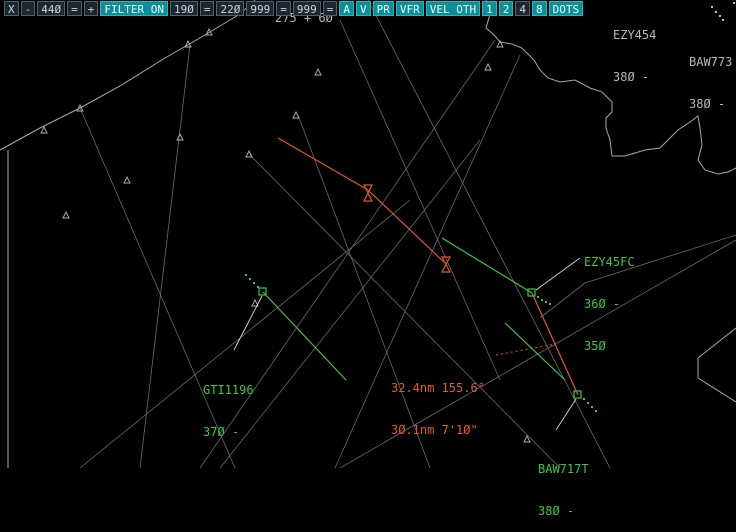 The image size is (736, 532). I want to click on conflict-min-separation: 3Ø.1nm 7'1Ø", so click(434, 430).